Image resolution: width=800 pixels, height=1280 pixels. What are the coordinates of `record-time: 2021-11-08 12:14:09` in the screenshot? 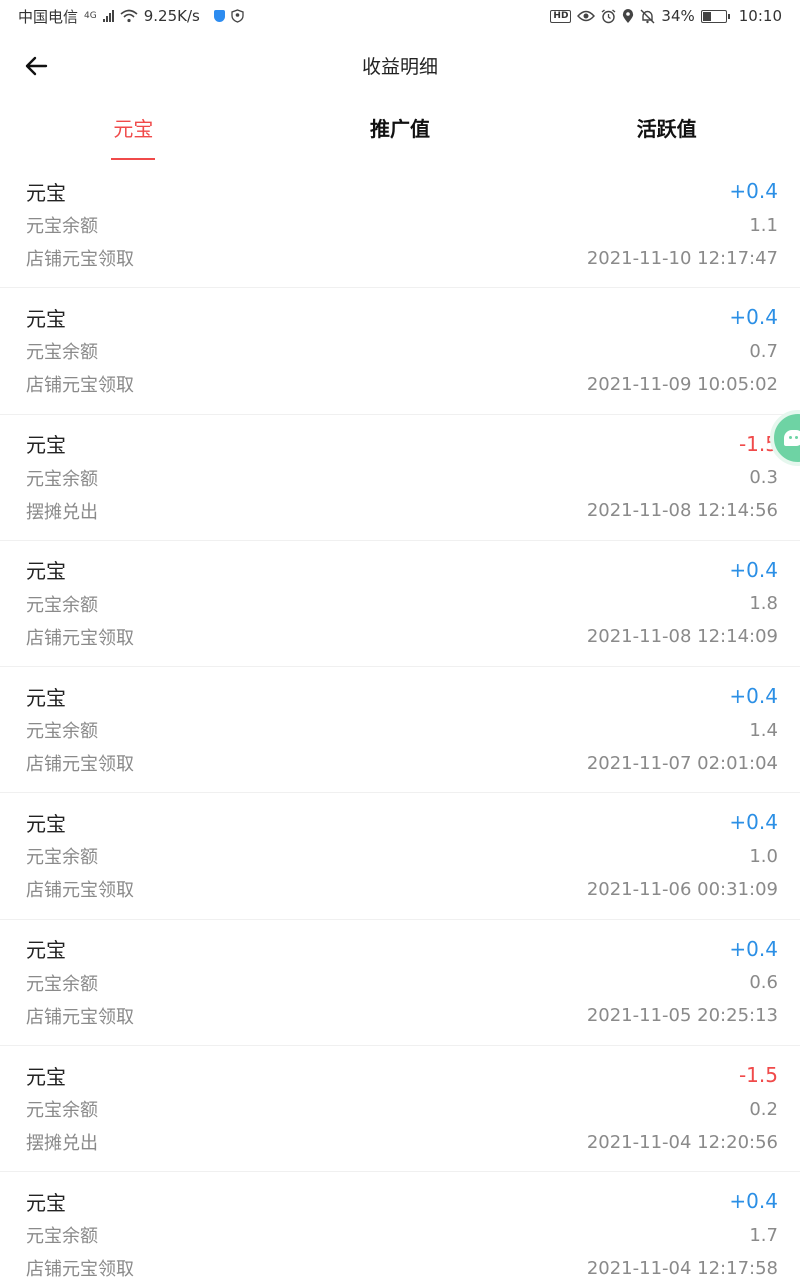 It's located at (682, 637).